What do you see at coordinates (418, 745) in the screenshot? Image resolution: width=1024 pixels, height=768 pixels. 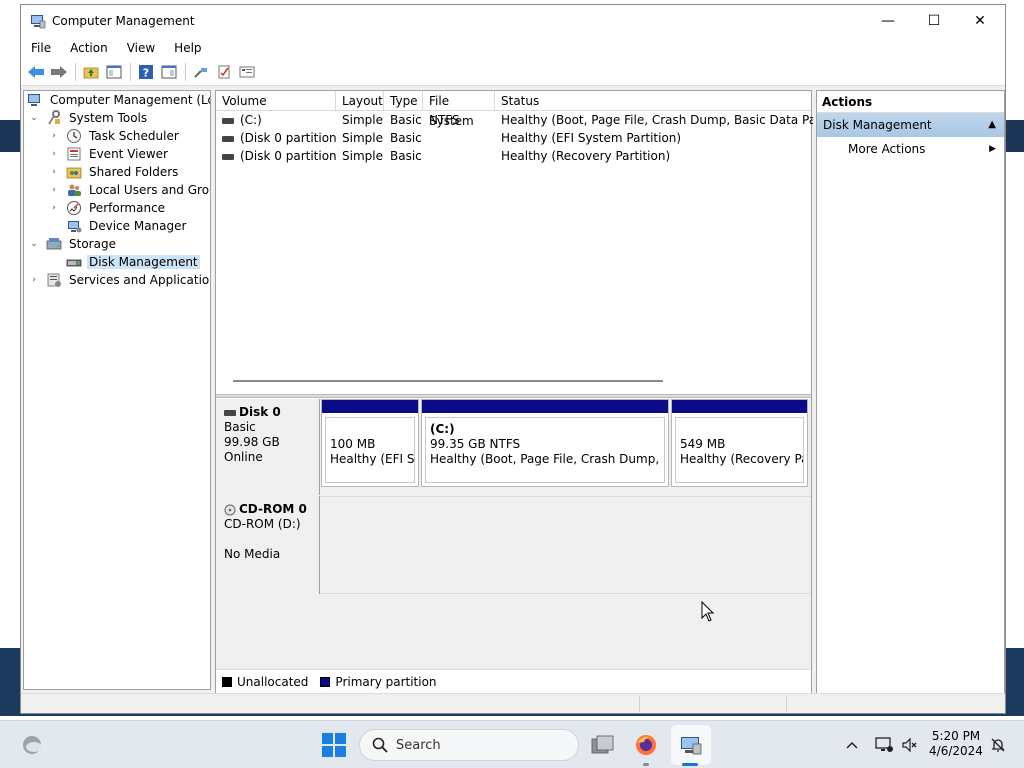 I see `search-label: Search` at bounding box center [418, 745].